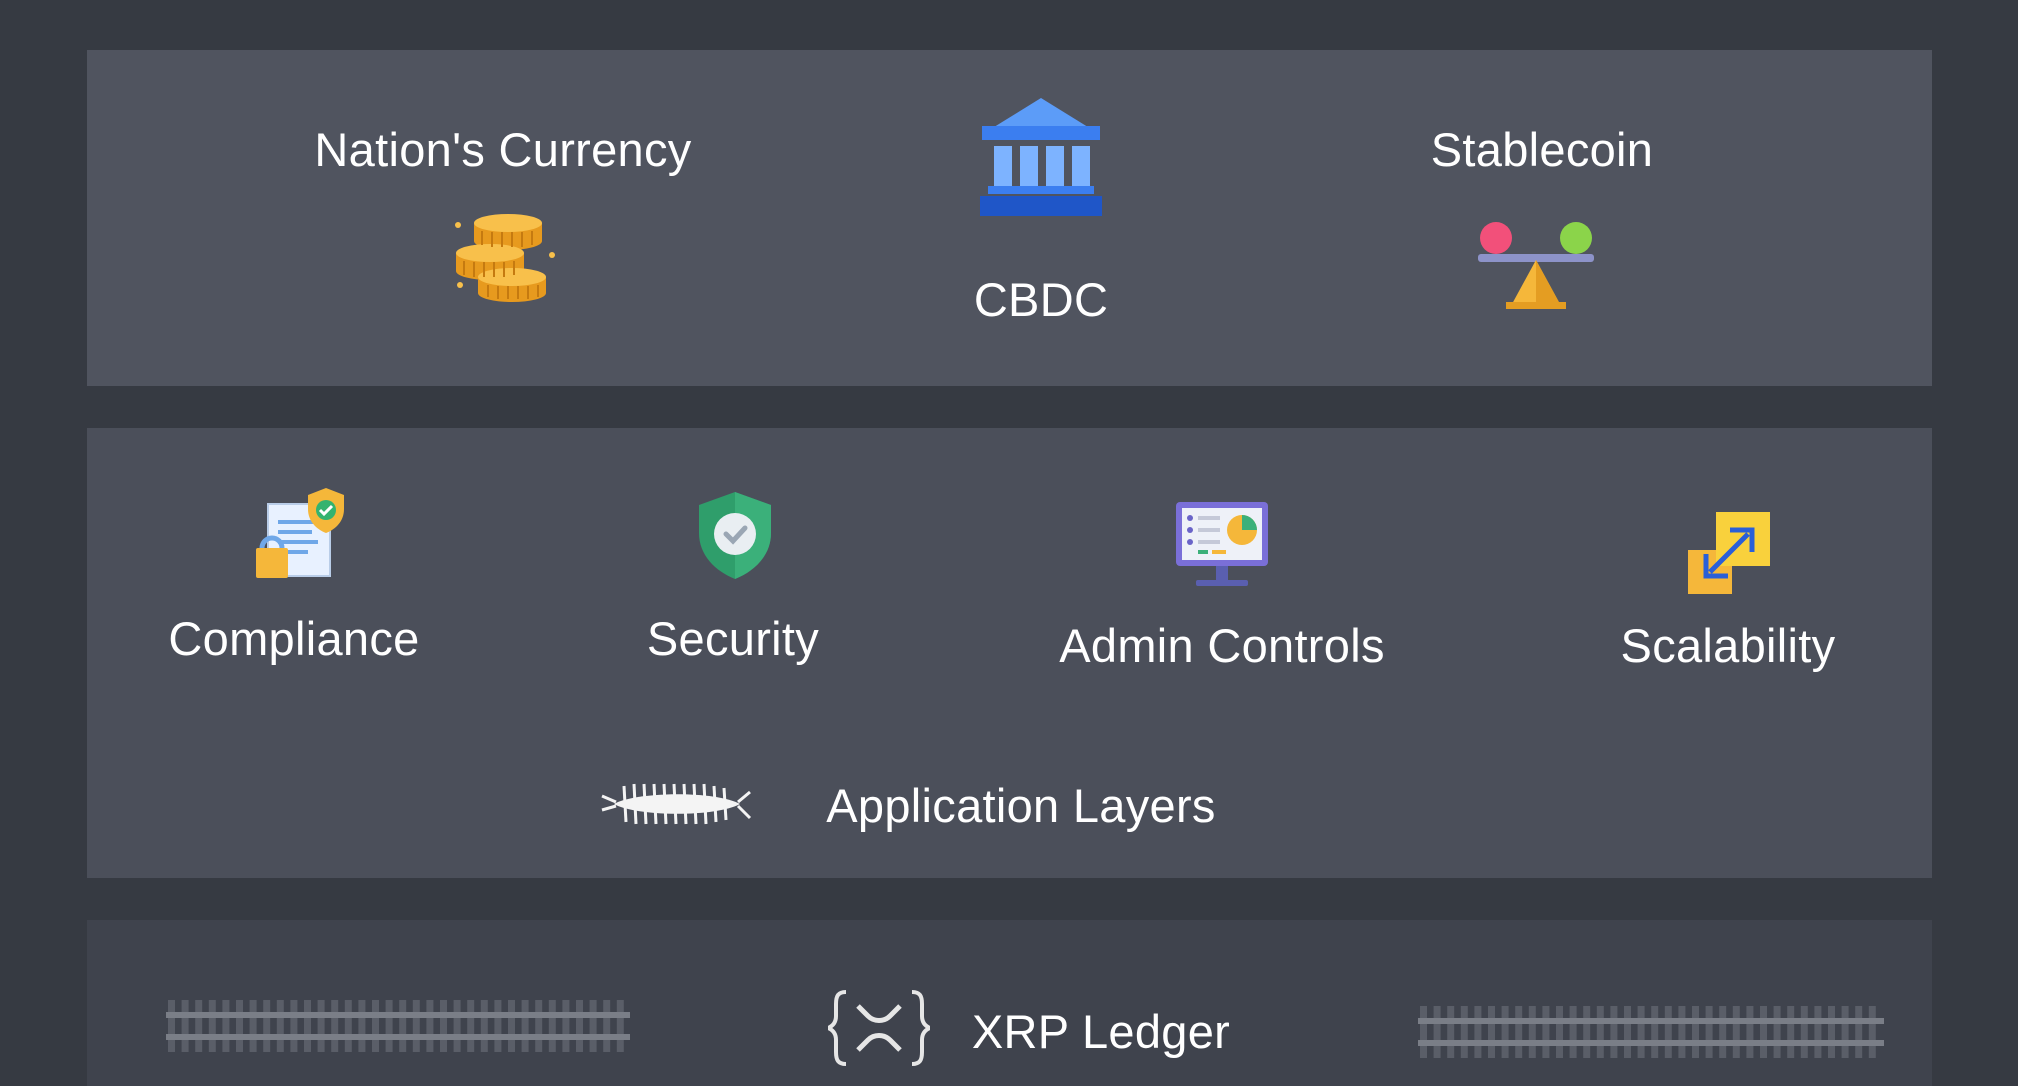 The image size is (2018, 1086). Describe the element at coordinates (1651, 1032) in the screenshot. I see `rail-track-right-icon` at that location.